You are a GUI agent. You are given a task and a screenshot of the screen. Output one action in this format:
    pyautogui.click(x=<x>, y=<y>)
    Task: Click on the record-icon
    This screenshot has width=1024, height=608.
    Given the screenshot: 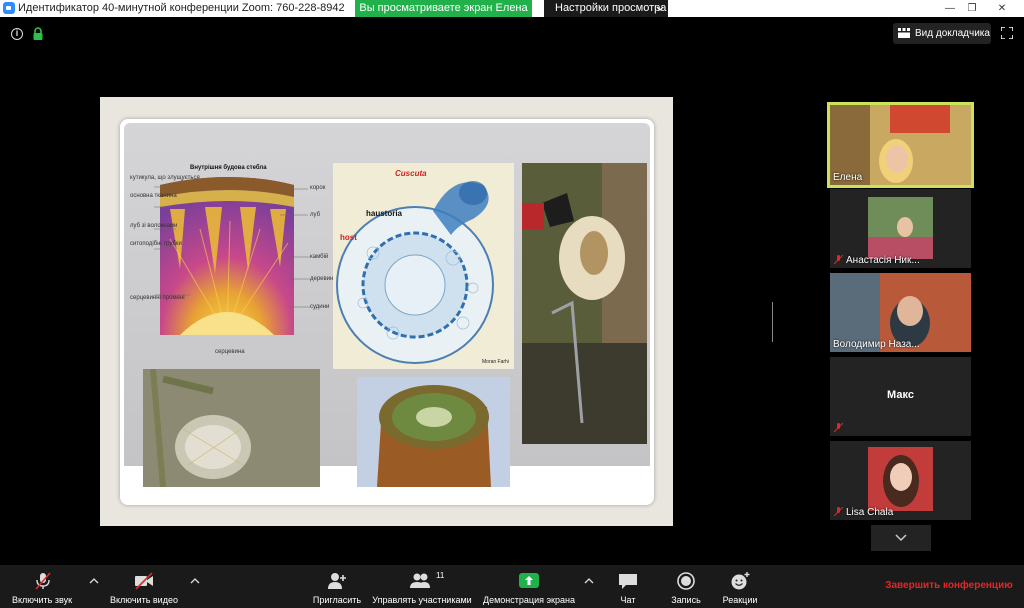 What is the action you would take?
    pyautogui.click(x=686, y=581)
    